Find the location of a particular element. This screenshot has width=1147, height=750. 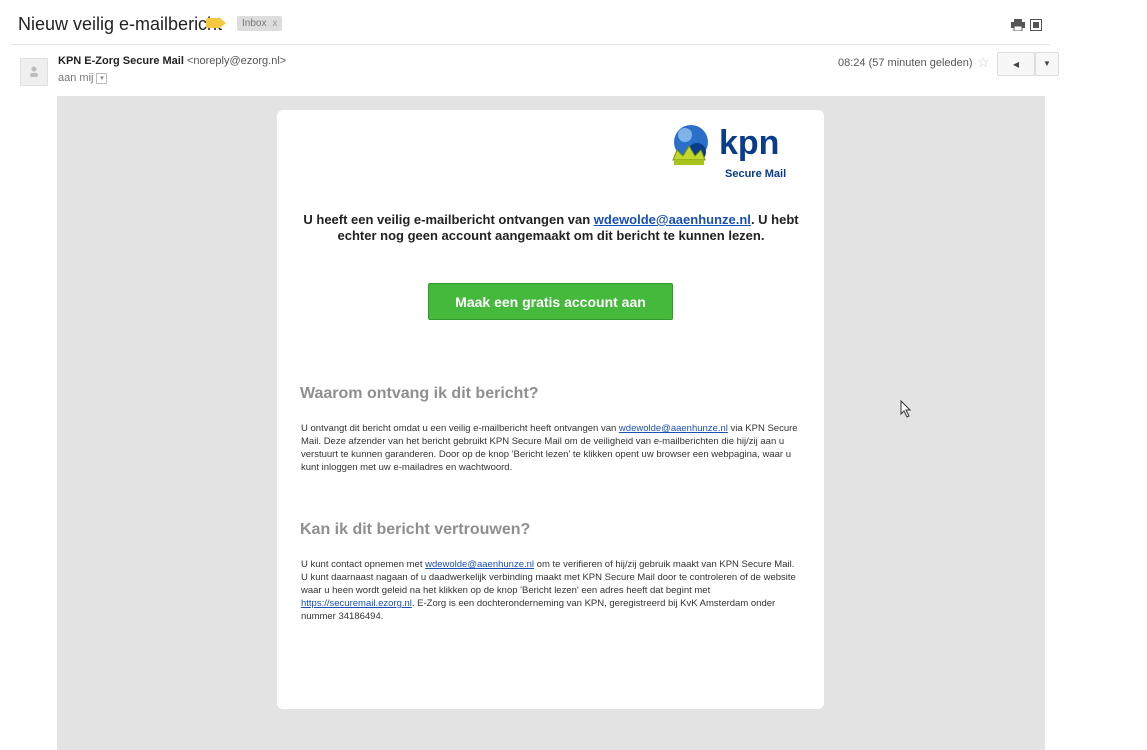

reply-icon: ◂ is located at coordinates (1016, 64).